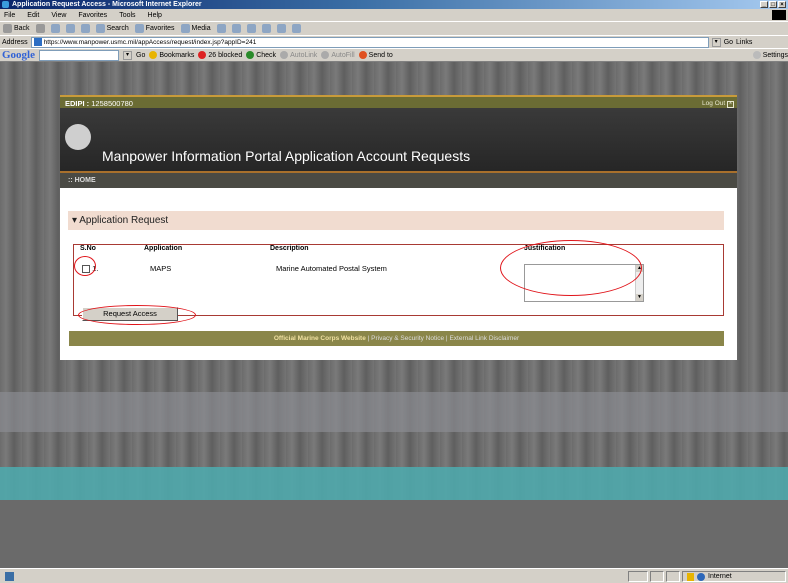 Image resolution: width=788 pixels, height=583 pixels. I want to click on scroll-up-icon: ▲, so click(639, 268).